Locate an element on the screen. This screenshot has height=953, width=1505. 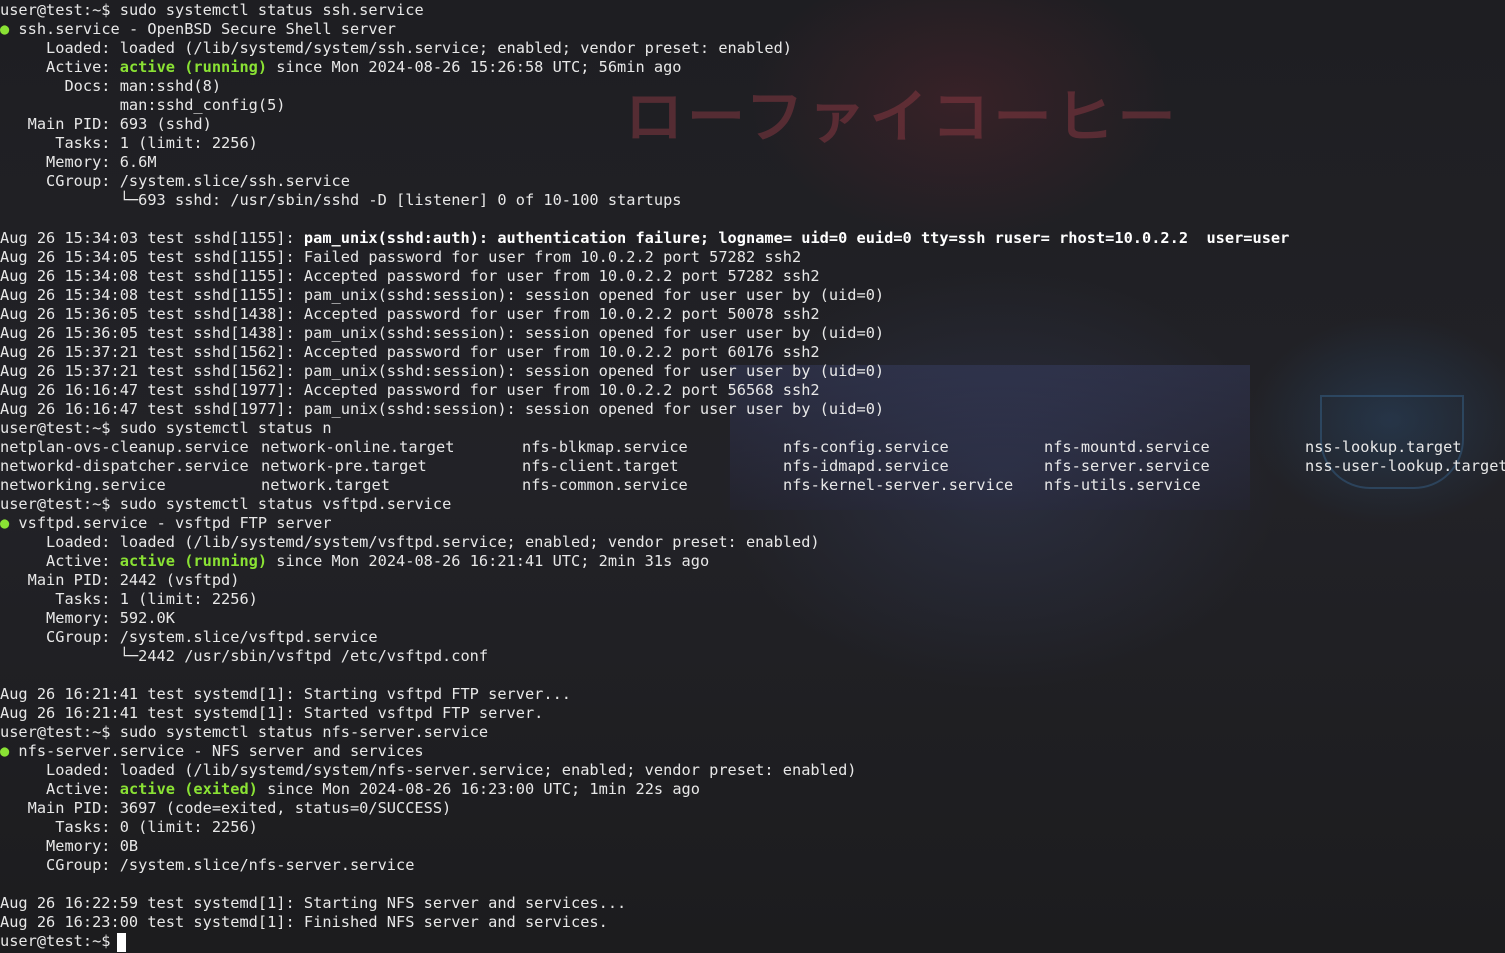
docs-line: Docs: man:sshd(8) is located at coordinates (111, 86).